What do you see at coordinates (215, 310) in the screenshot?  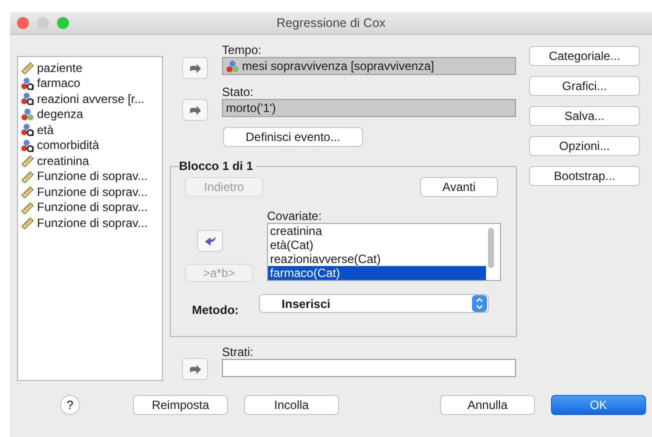 I see `field-label: Metodo:` at bounding box center [215, 310].